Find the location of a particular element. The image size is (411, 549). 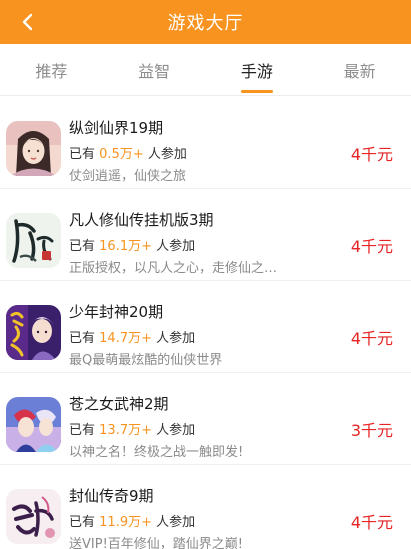

participant-count: 已有 13.7万+ 人参加 is located at coordinates (132, 428).